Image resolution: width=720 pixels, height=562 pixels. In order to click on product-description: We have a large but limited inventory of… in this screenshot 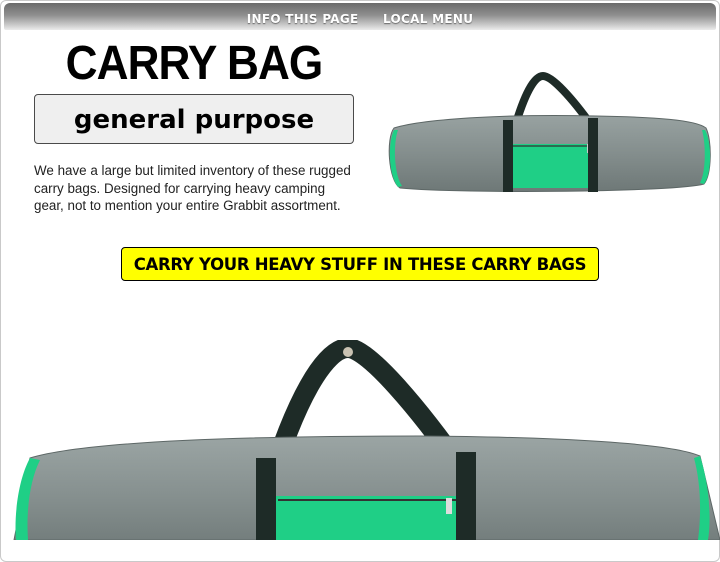, I will do `click(192, 188)`.